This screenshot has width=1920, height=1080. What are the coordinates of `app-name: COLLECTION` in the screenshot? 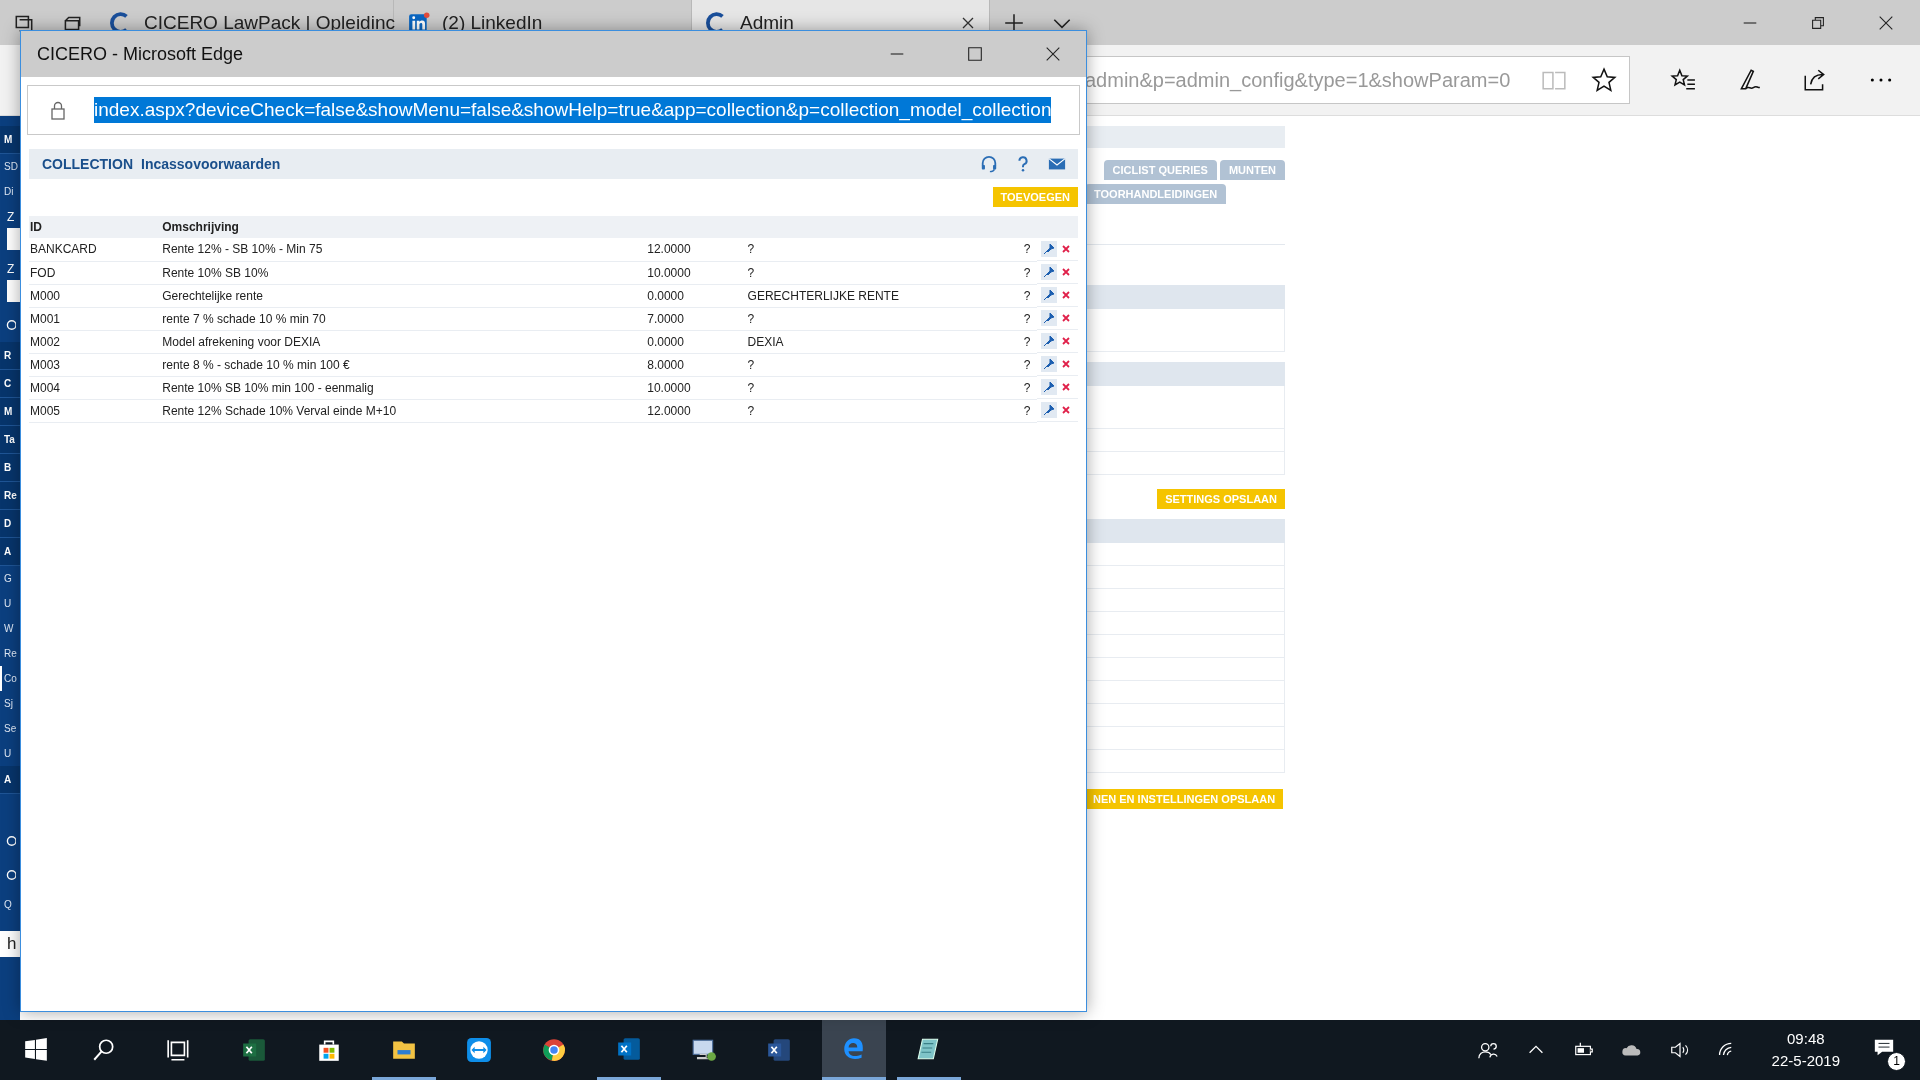 It's located at (87, 164).